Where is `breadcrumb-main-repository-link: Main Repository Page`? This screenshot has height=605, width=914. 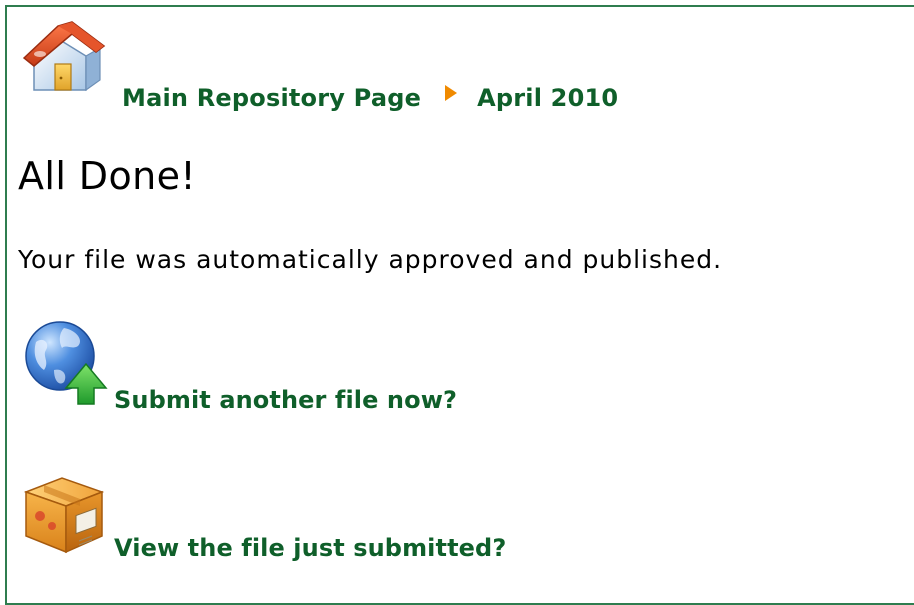
breadcrumb-main-repository-link: Main Repository Page is located at coordinates (271, 98).